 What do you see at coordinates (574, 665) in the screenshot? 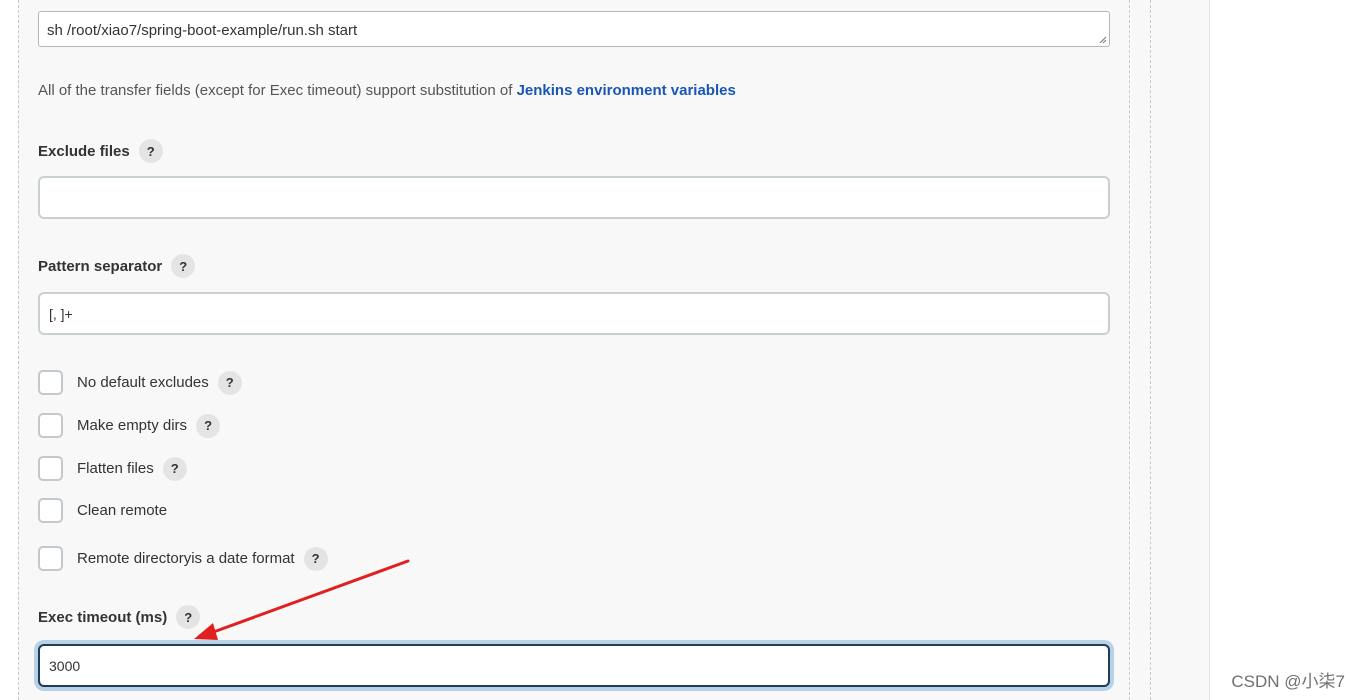
I see `exec-timeout-input: 3000` at bounding box center [574, 665].